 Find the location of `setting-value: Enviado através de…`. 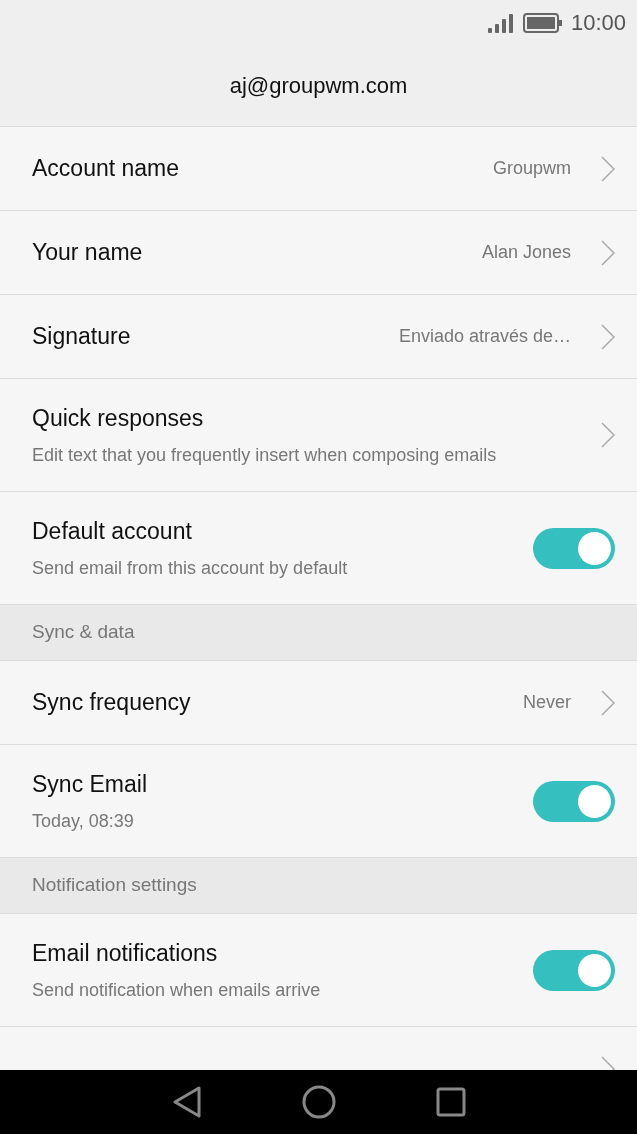

setting-value: Enviado através de… is located at coordinates (484, 336).